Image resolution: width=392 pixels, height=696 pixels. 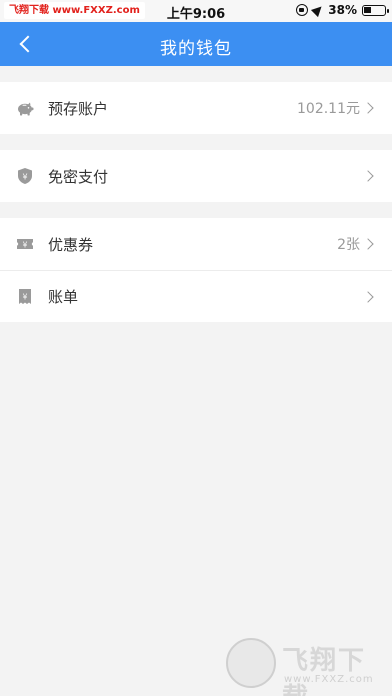 What do you see at coordinates (302, 10) in the screenshot?
I see `orientation-lock-icon` at bounding box center [302, 10].